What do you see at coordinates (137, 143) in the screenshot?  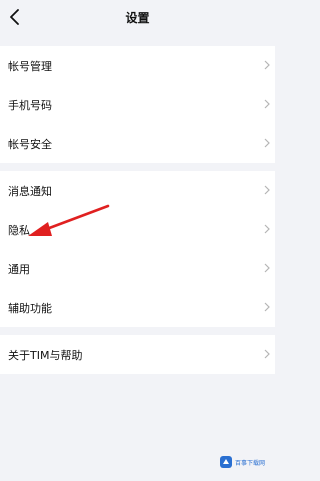 I see `settings-item-account-security: 帐号安全` at bounding box center [137, 143].